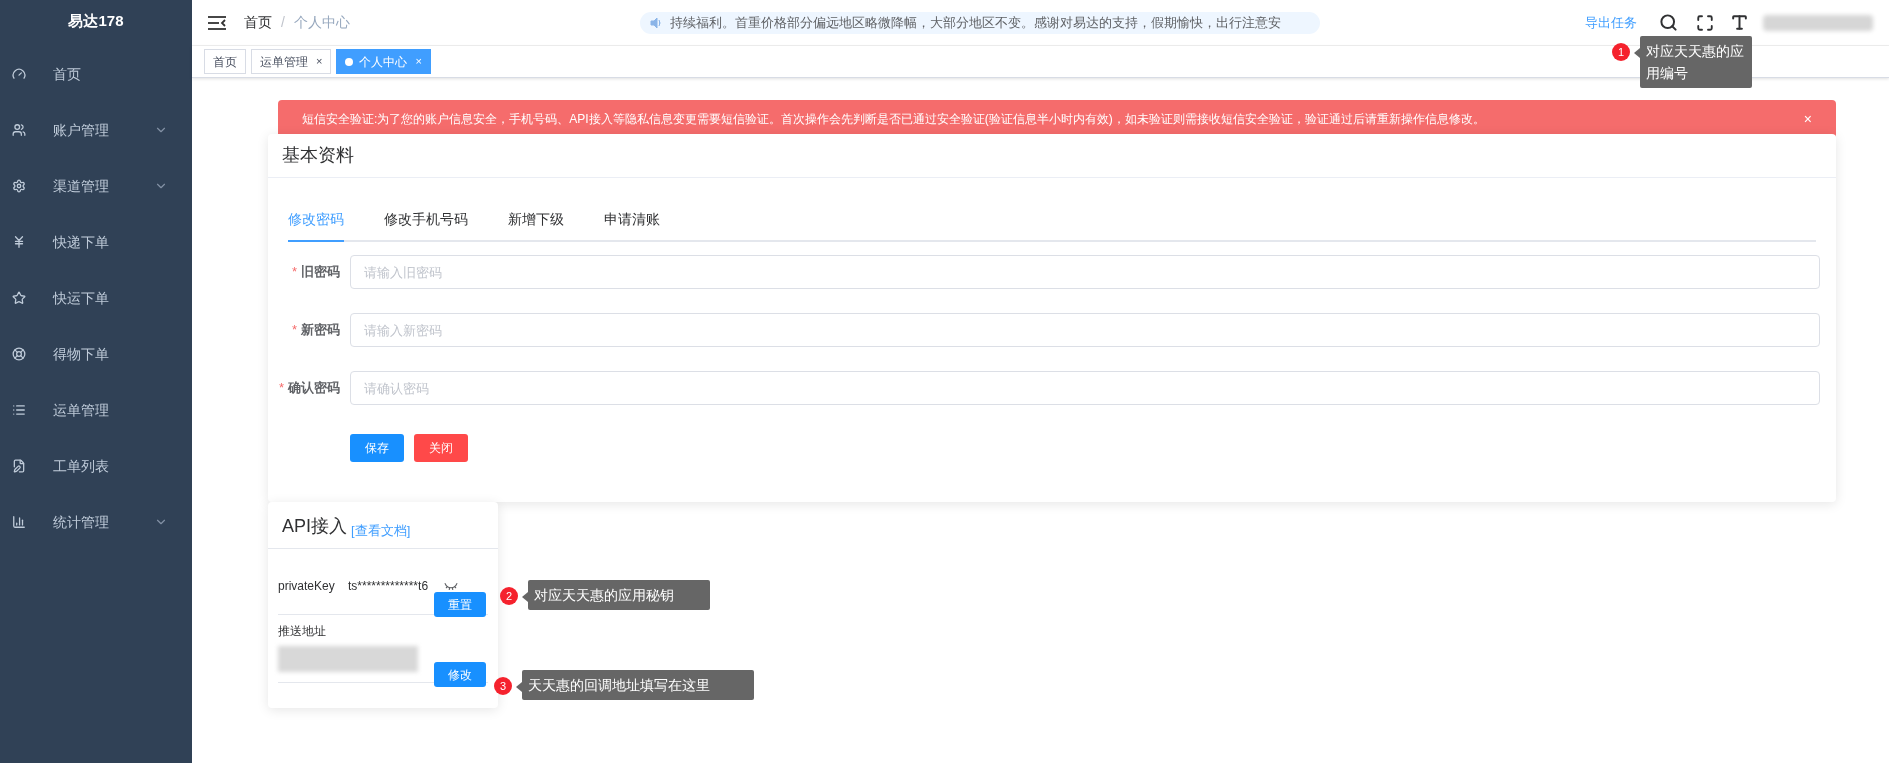 The image size is (1889, 763). What do you see at coordinates (1668, 22) in the screenshot?
I see `search-icon` at bounding box center [1668, 22].